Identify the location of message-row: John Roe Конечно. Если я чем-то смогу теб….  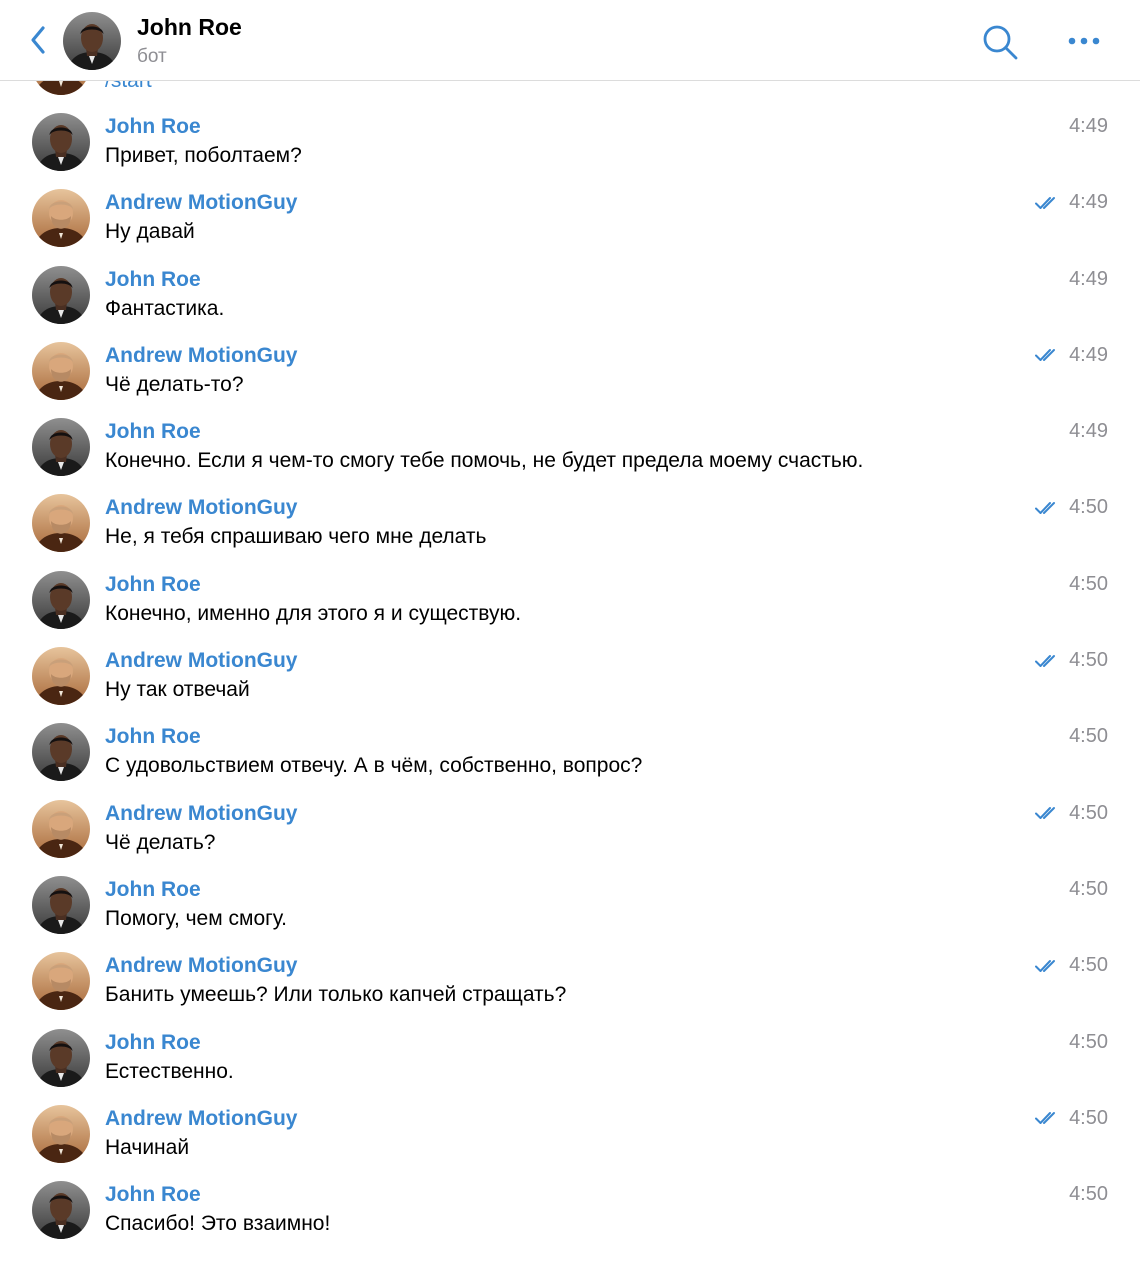
(570, 454).